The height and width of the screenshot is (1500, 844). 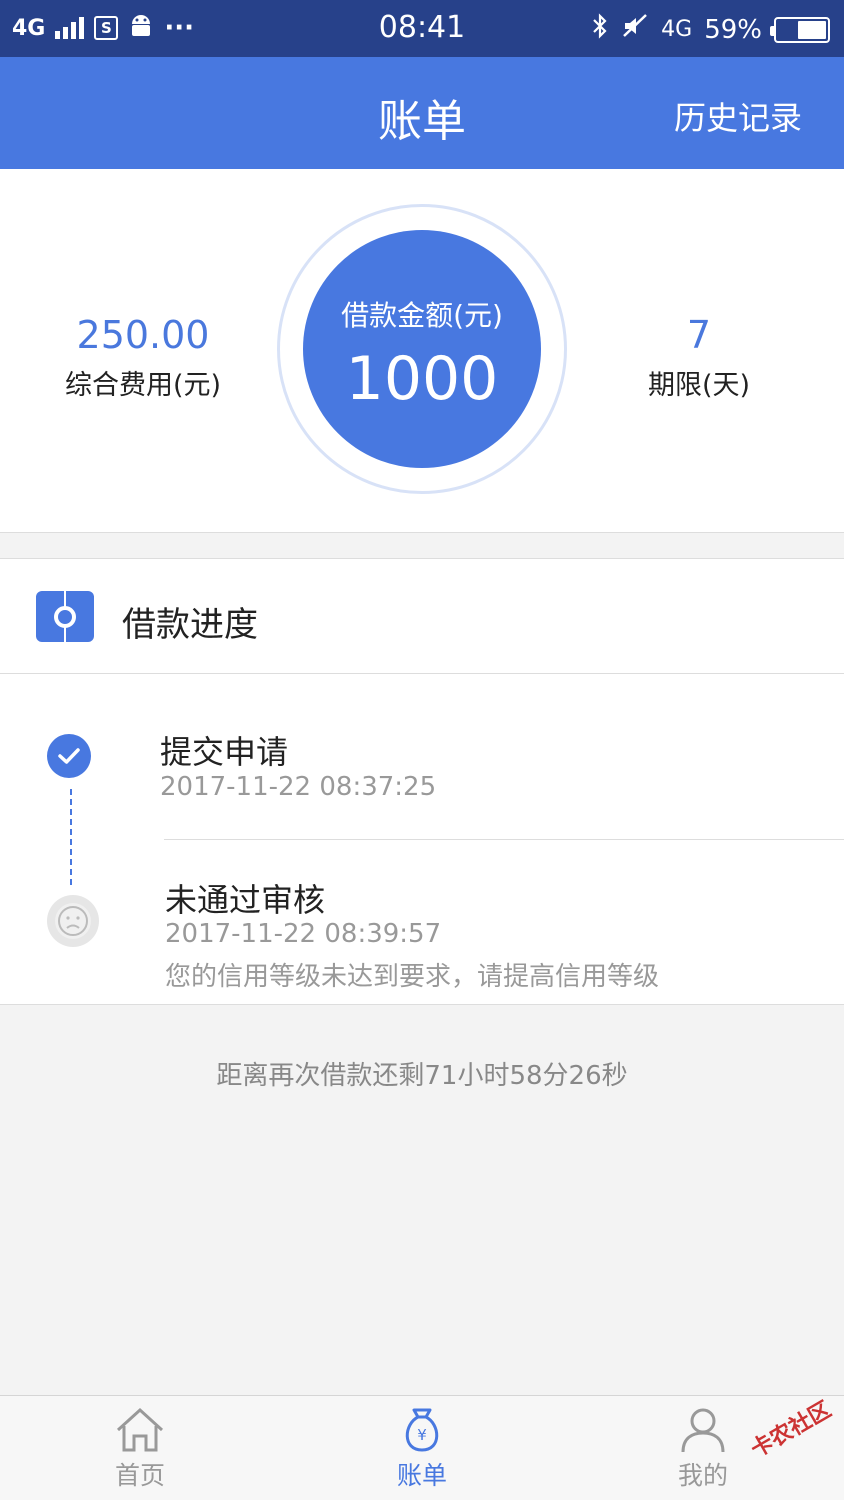 I want to click on tab-mine: 我的, so click(x=703, y=1448).